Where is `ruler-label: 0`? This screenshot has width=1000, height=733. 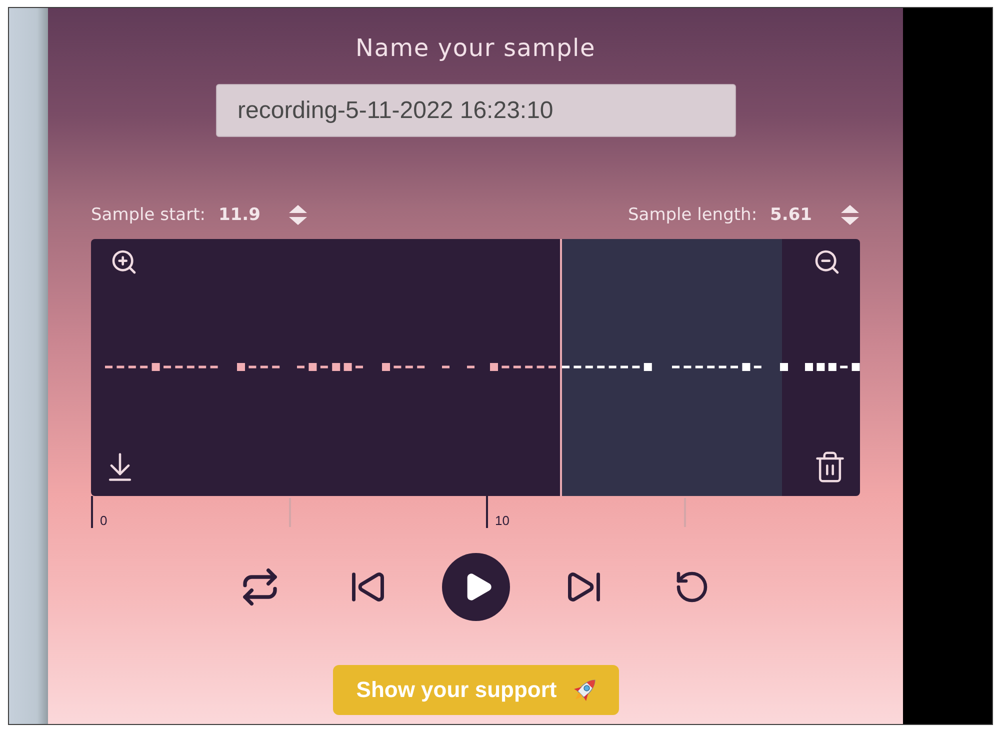 ruler-label: 0 is located at coordinates (104, 521).